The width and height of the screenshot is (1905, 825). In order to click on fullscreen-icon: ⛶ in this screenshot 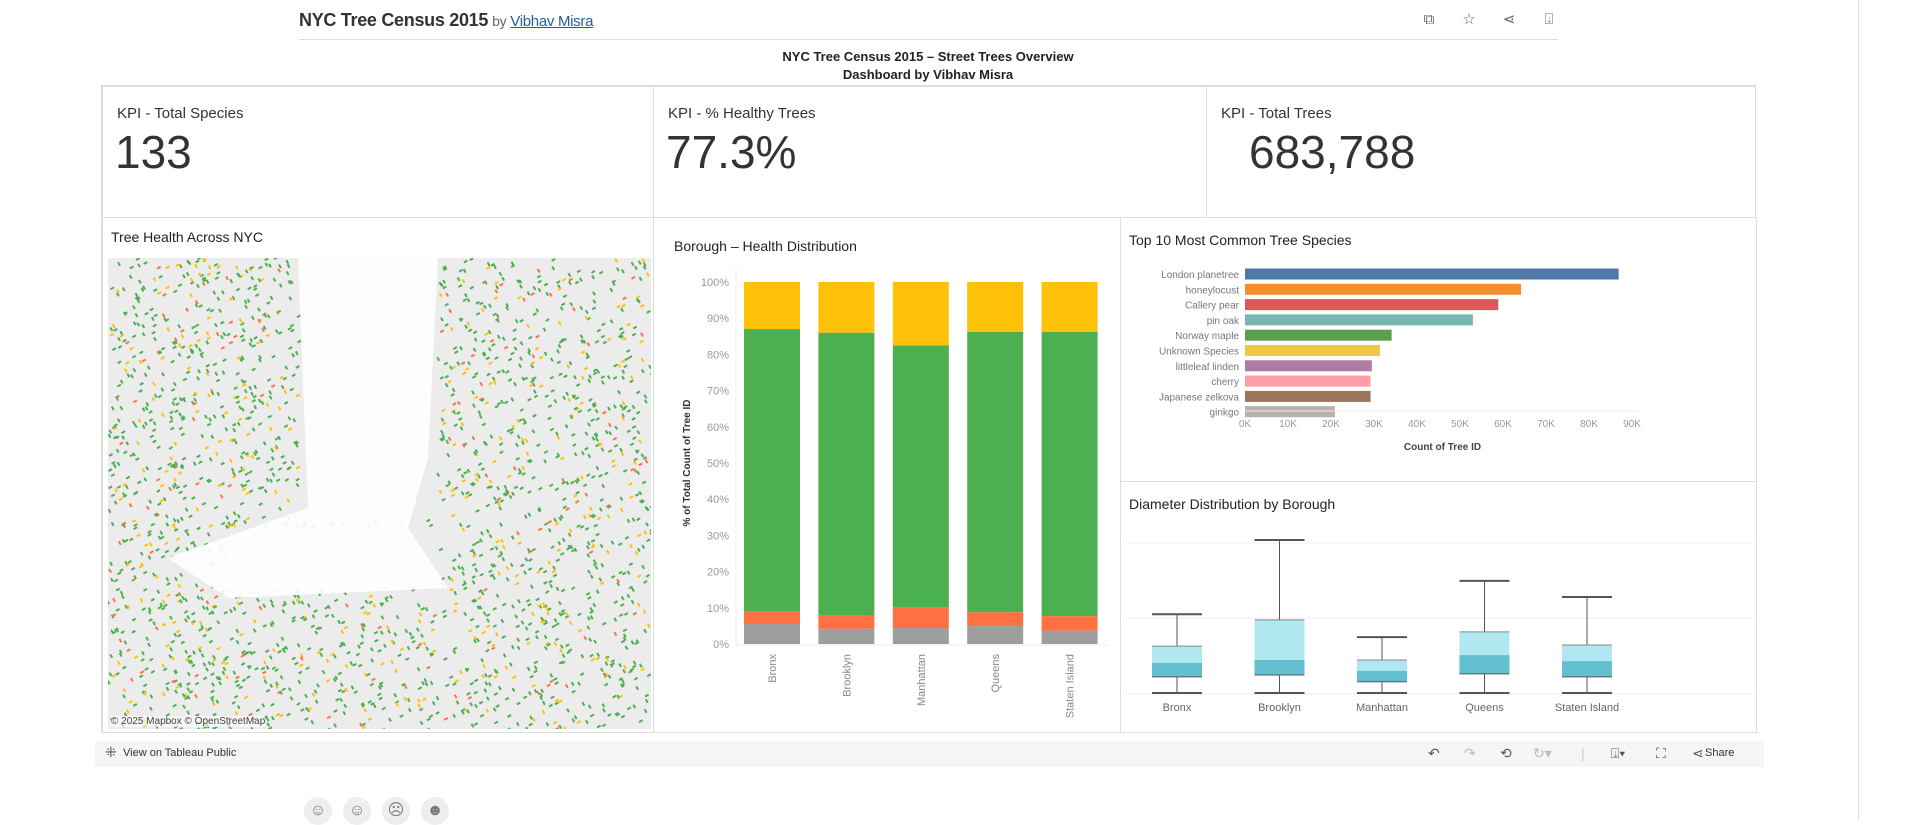, I will do `click(1661, 753)`.